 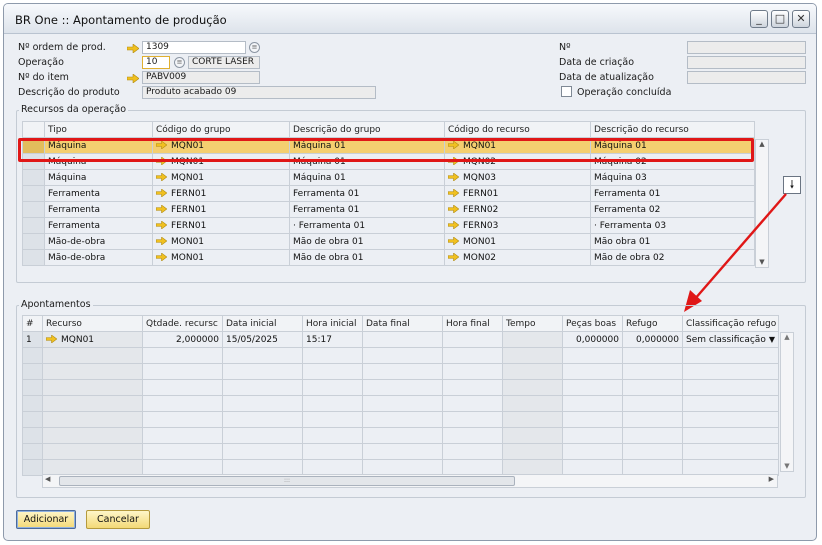 What do you see at coordinates (332, 339) in the screenshot?
I see `apontamento-cell: 15:17` at bounding box center [332, 339].